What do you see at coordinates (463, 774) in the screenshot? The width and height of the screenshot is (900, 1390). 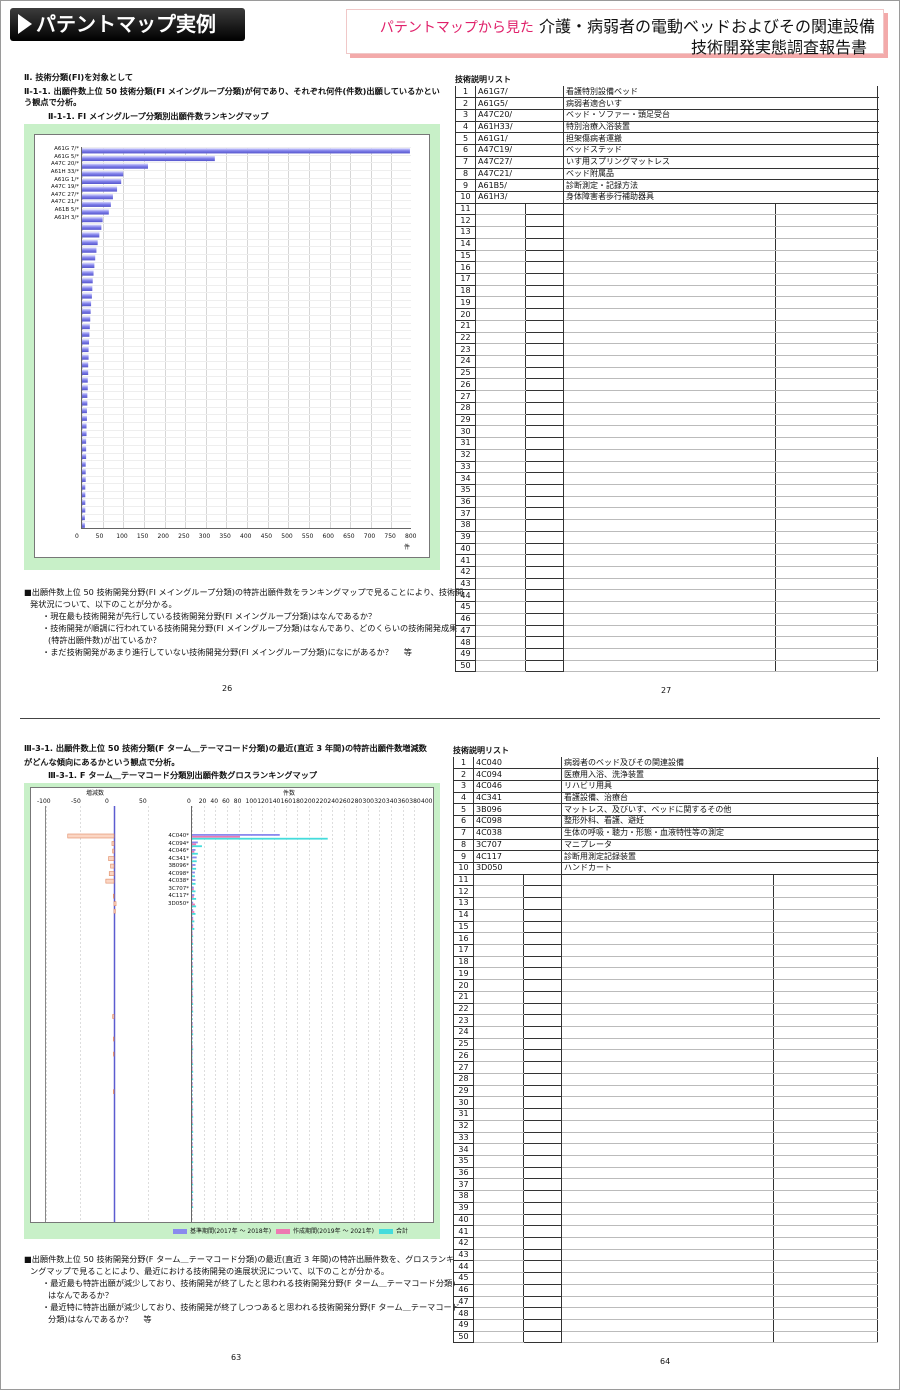 I see `row-number: 2` at bounding box center [463, 774].